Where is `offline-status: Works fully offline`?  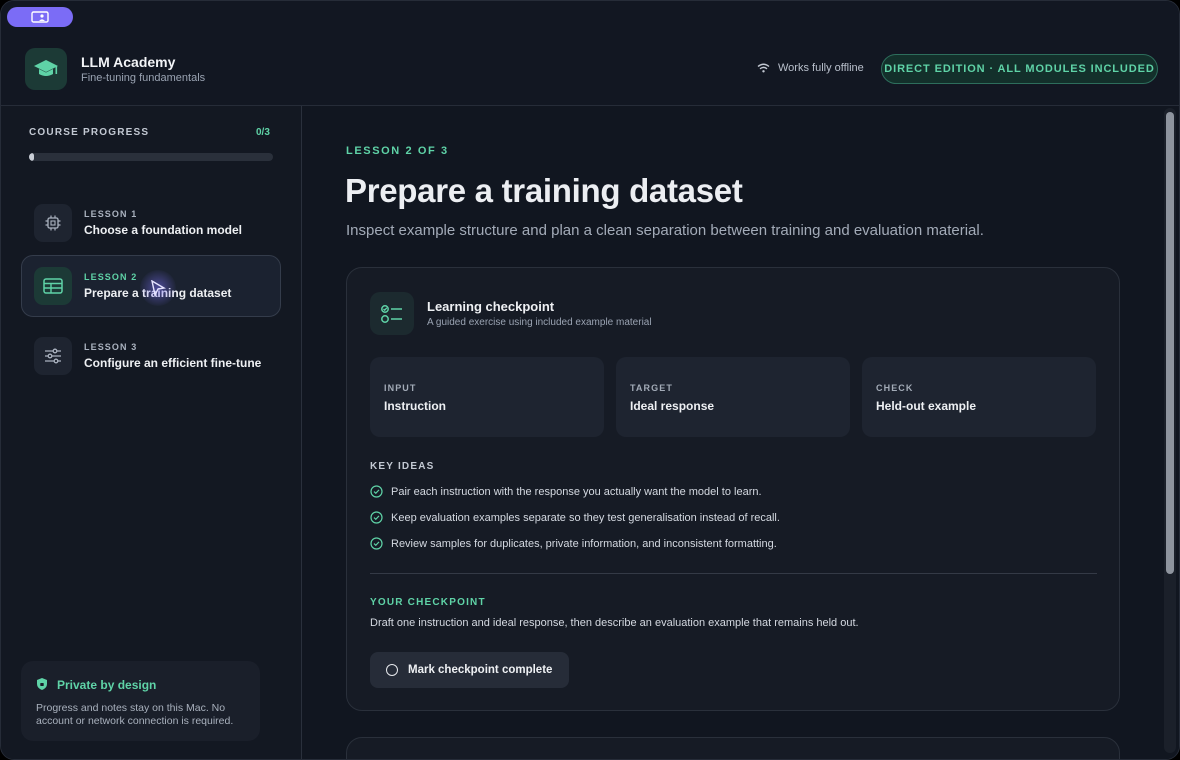
offline-status: Works fully offline is located at coordinates (810, 68).